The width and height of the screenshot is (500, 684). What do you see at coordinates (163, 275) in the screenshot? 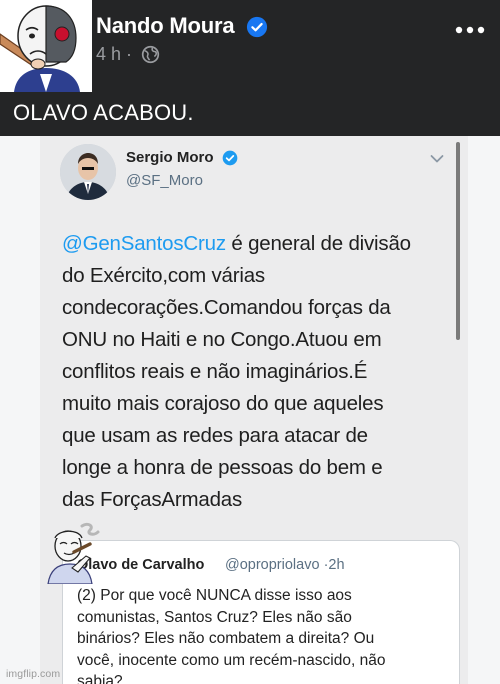
I see `tweet-line: do Exército,com várias` at bounding box center [163, 275].